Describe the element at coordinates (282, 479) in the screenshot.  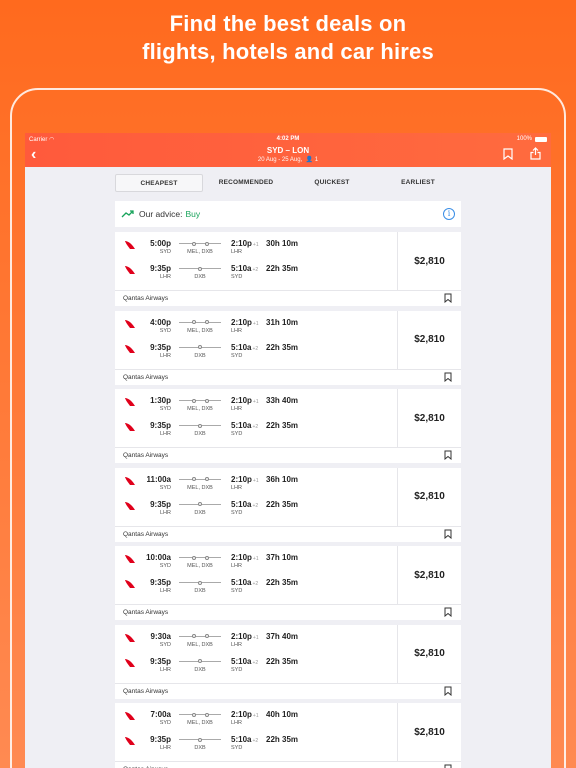
I see `flight-duration: 36h 10m` at that location.